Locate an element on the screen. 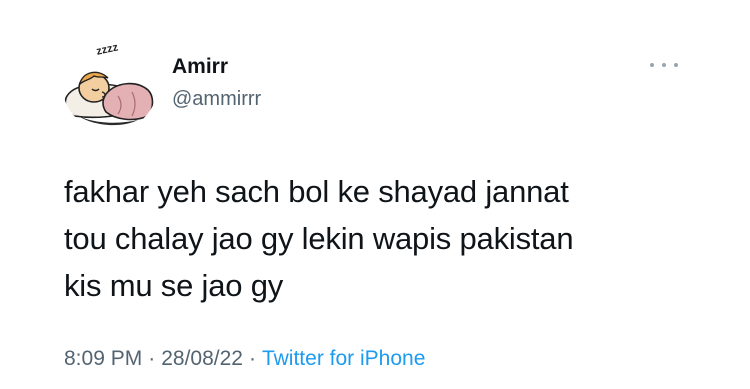  sleeping-cartoon-avatar-icon: zzzz is located at coordinates (109, 83).